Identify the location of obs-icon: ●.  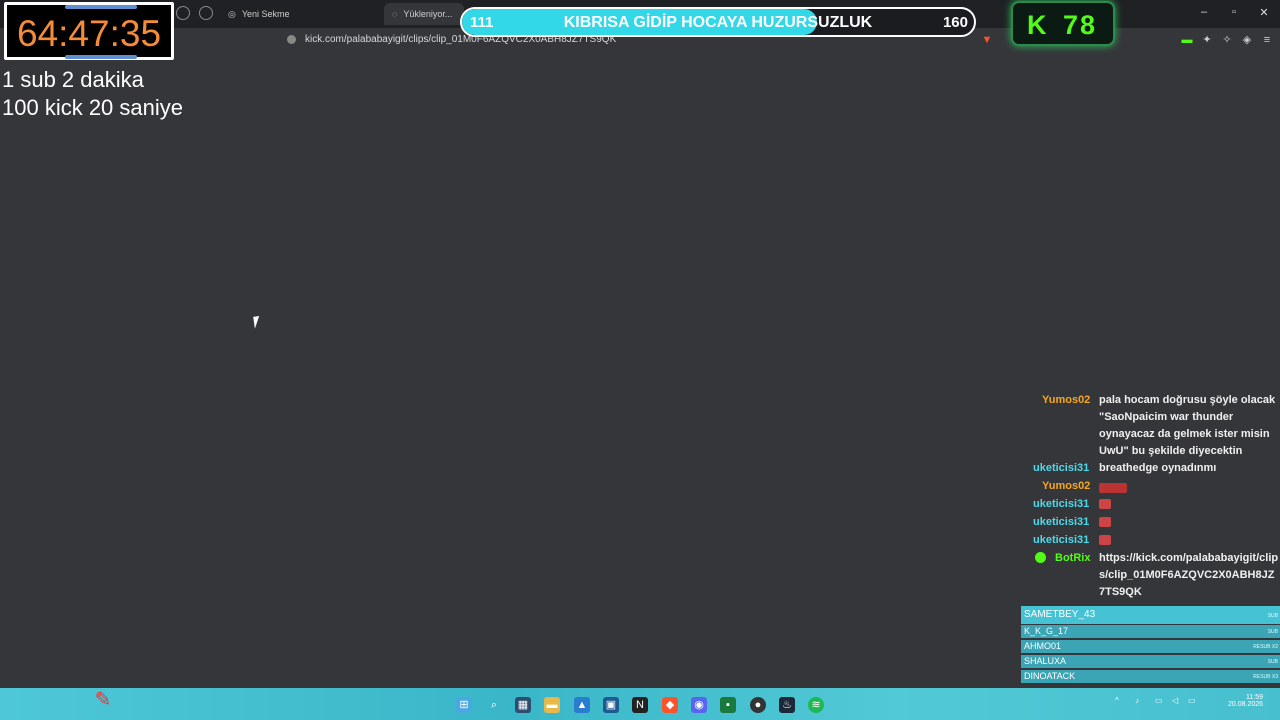
(758, 705).